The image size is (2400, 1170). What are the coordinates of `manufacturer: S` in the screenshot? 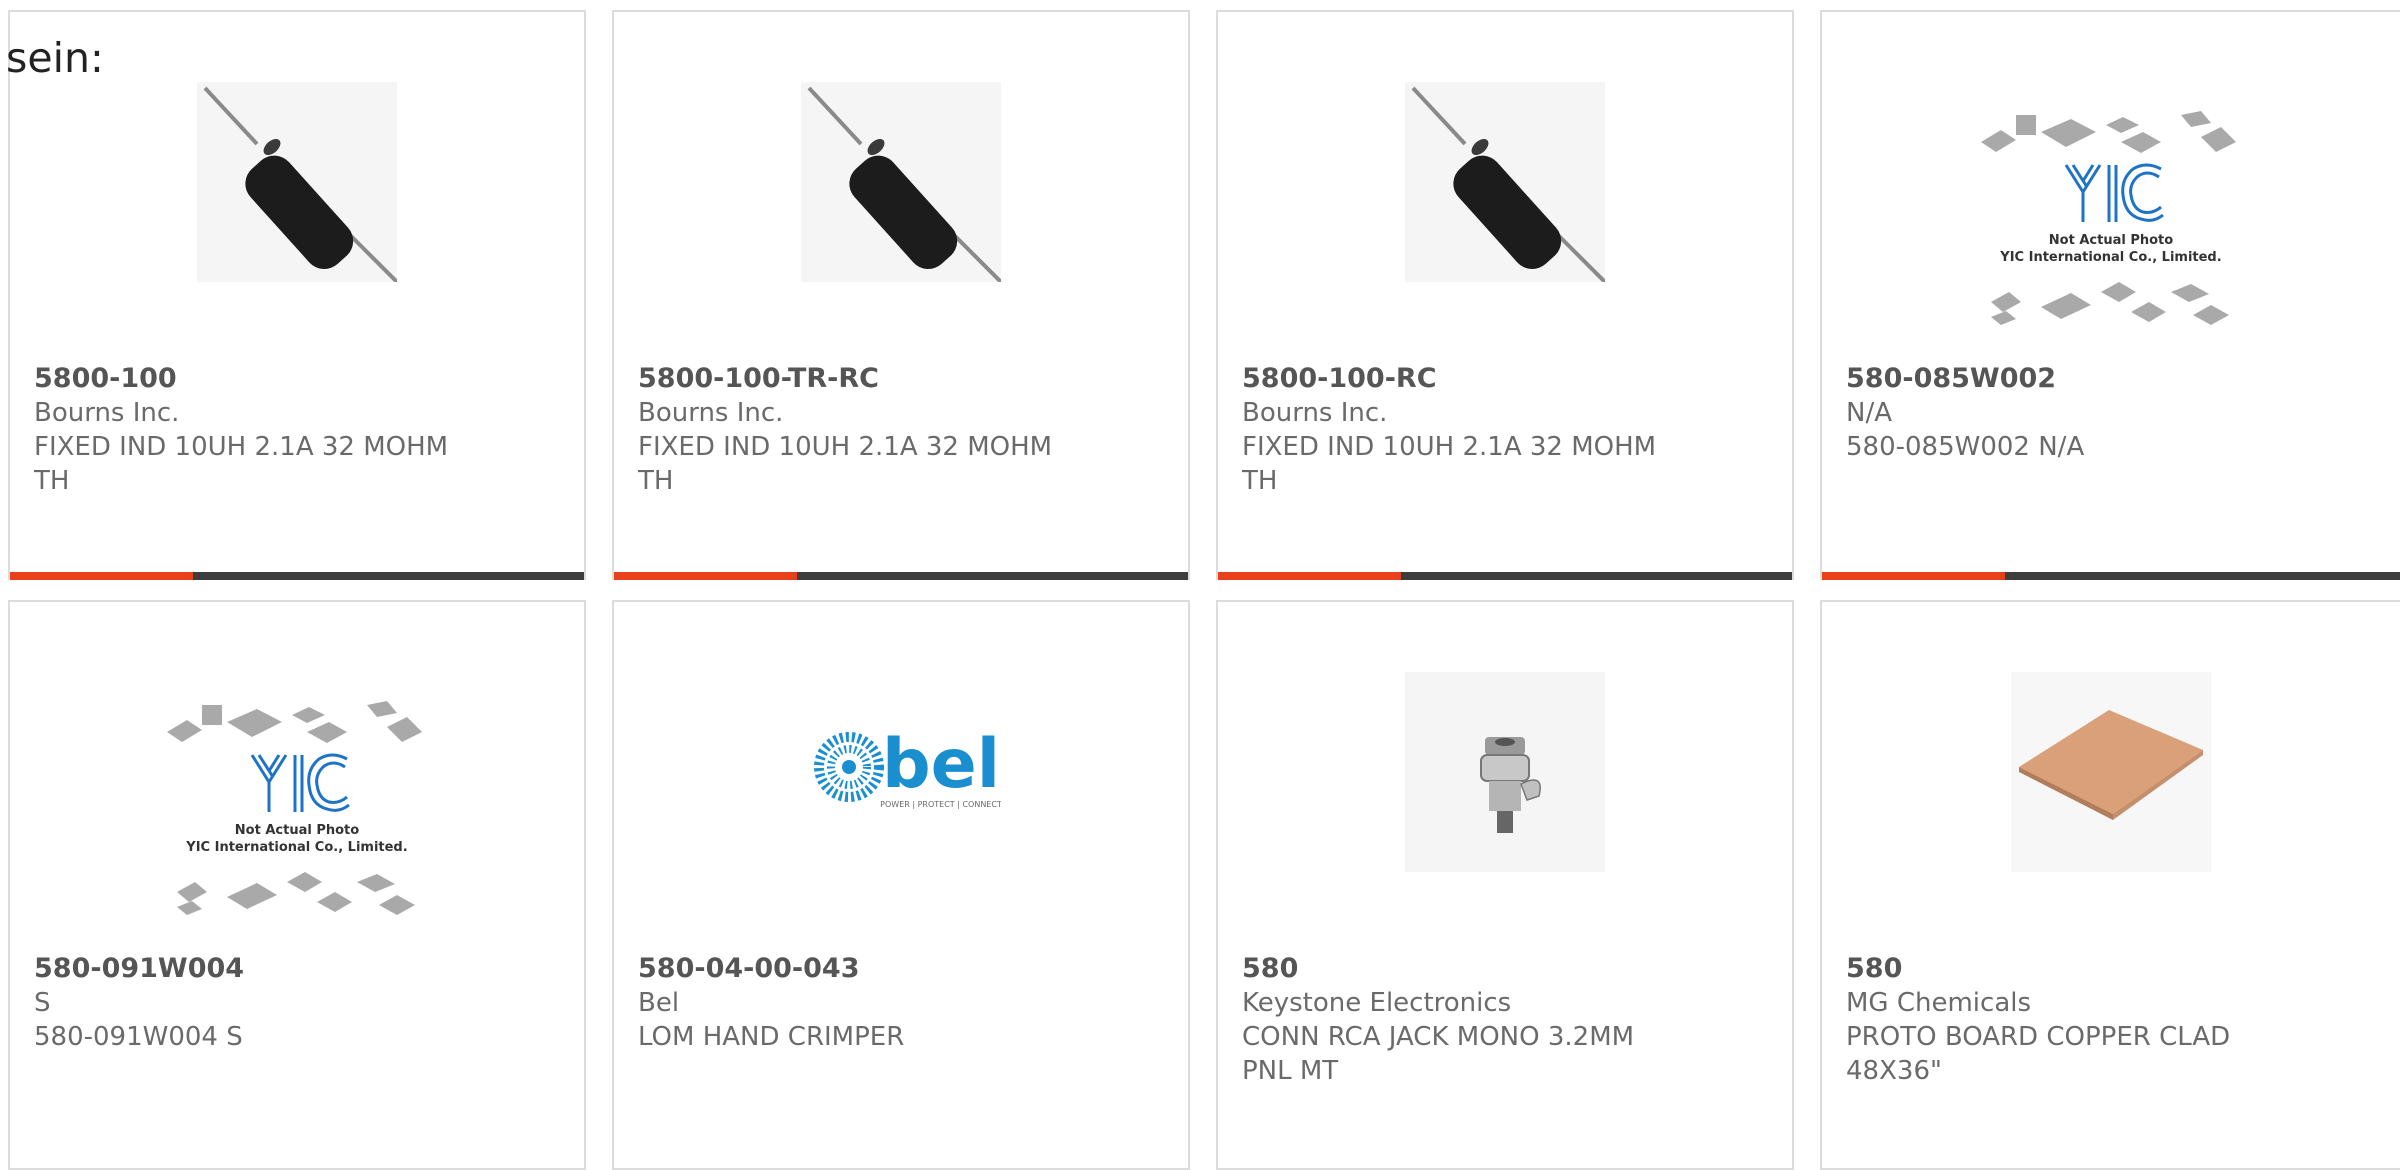 It's located at (42, 1003).